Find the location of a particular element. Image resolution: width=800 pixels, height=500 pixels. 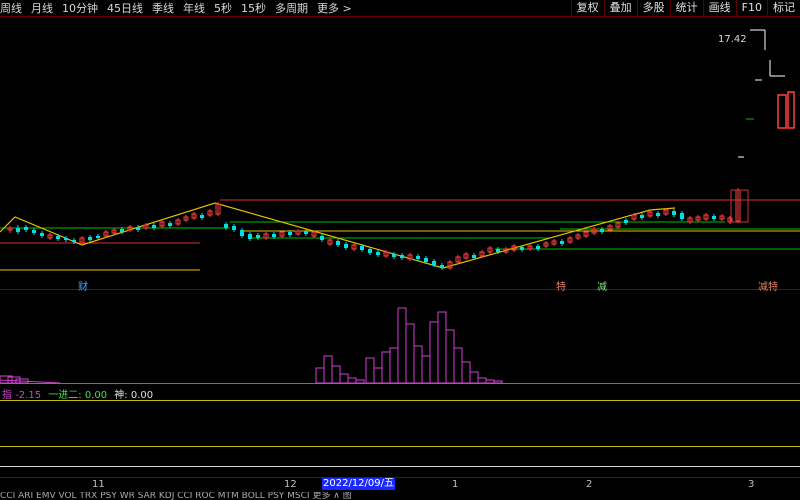

indicator-legend: 指 -2.15 一进二: 0.00 神: 0.00 is located at coordinates (77, 393).